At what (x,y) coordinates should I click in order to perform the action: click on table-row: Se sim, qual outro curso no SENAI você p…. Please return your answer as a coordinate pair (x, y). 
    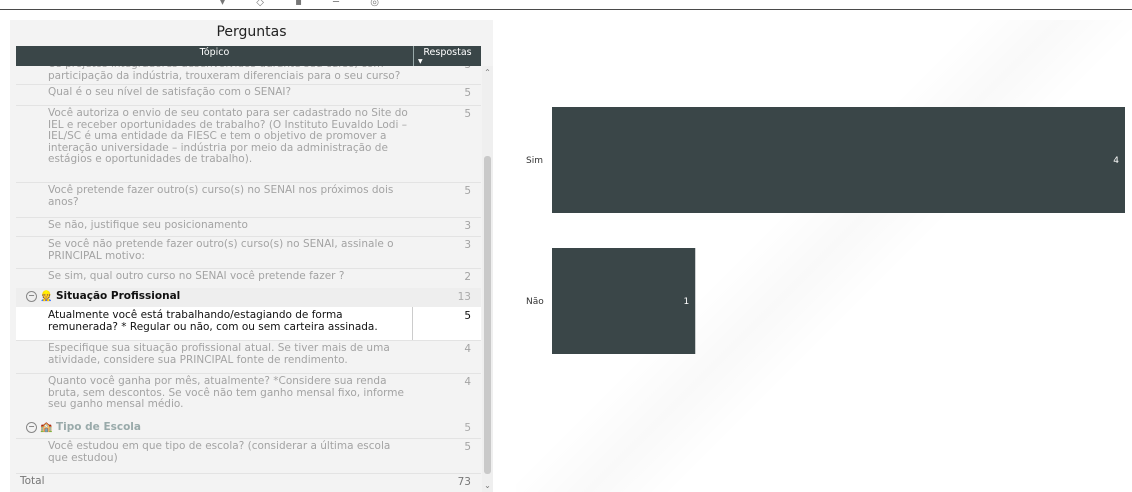
    Looking at the image, I should click on (248, 278).